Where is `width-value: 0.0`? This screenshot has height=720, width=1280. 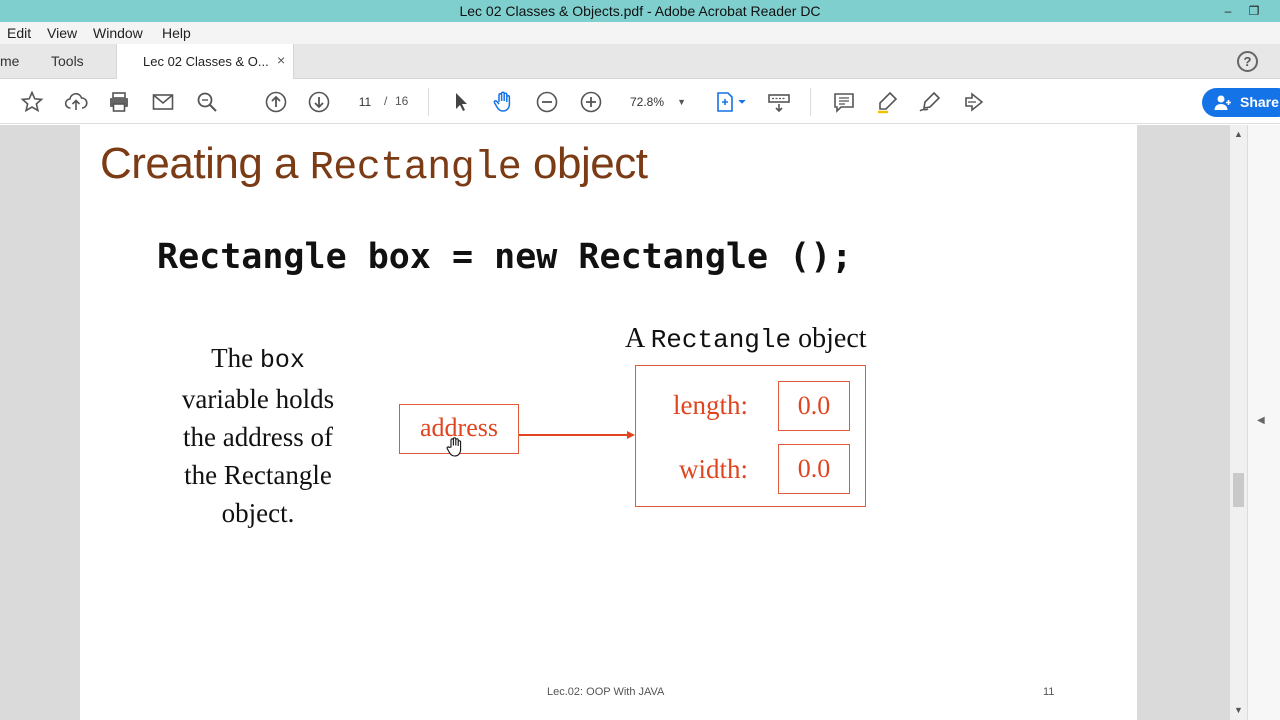 width-value: 0.0 is located at coordinates (814, 469).